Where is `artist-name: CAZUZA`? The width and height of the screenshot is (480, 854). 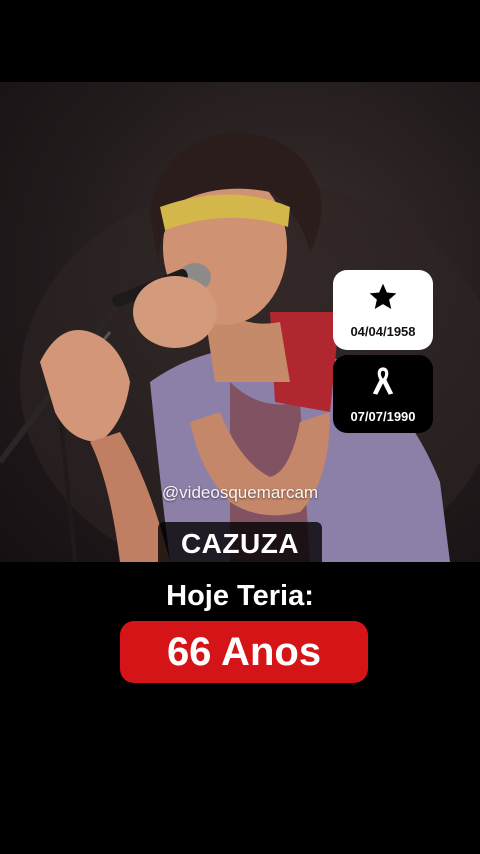
artist-name: CAZUZA is located at coordinates (240, 543).